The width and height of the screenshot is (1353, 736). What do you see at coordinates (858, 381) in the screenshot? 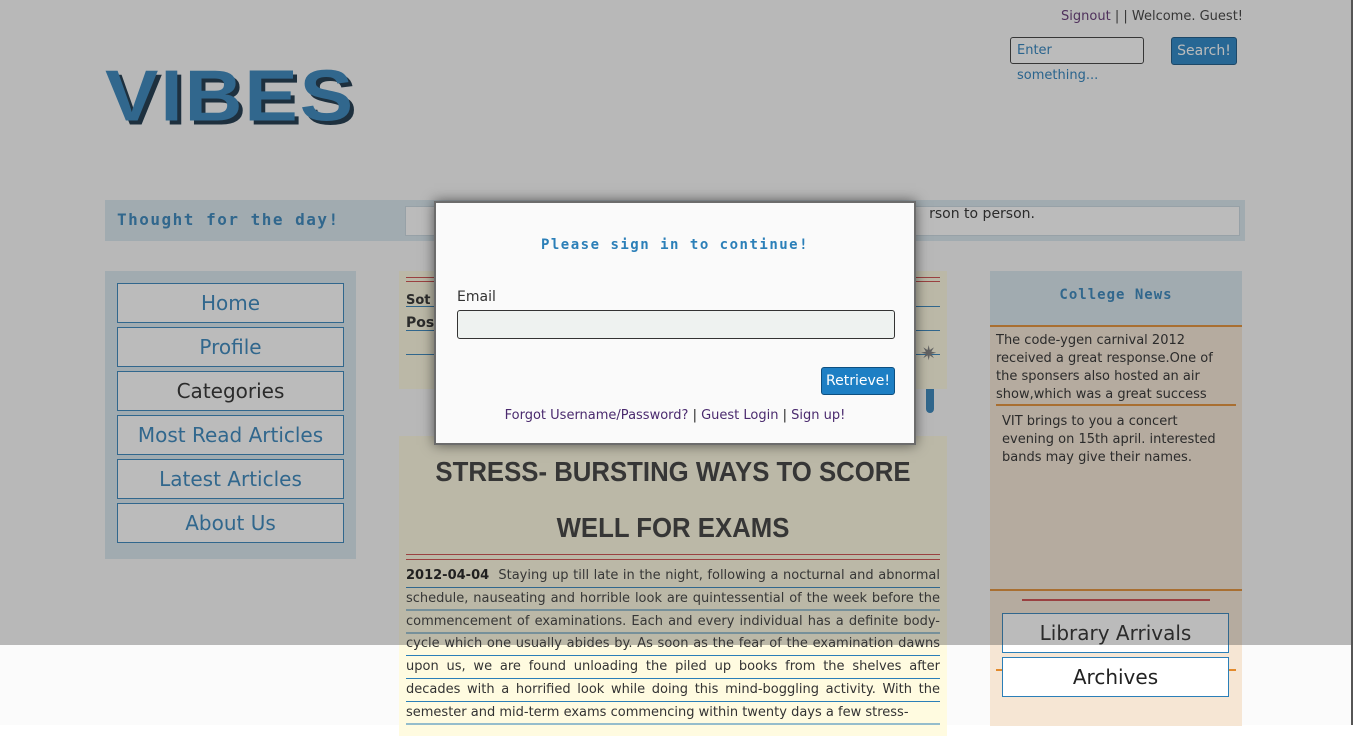
I see `retrieve-button: Retrieve!` at bounding box center [858, 381].